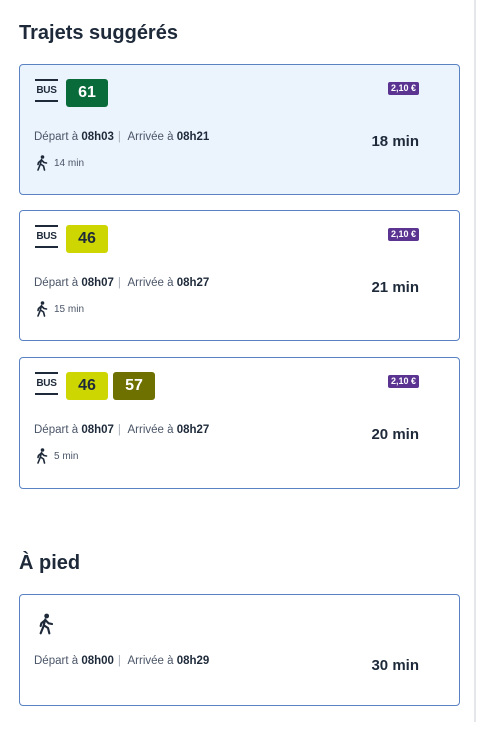  Describe the element at coordinates (193, 661) in the screenshot. I see `arrive-time: 08h29` at that location.